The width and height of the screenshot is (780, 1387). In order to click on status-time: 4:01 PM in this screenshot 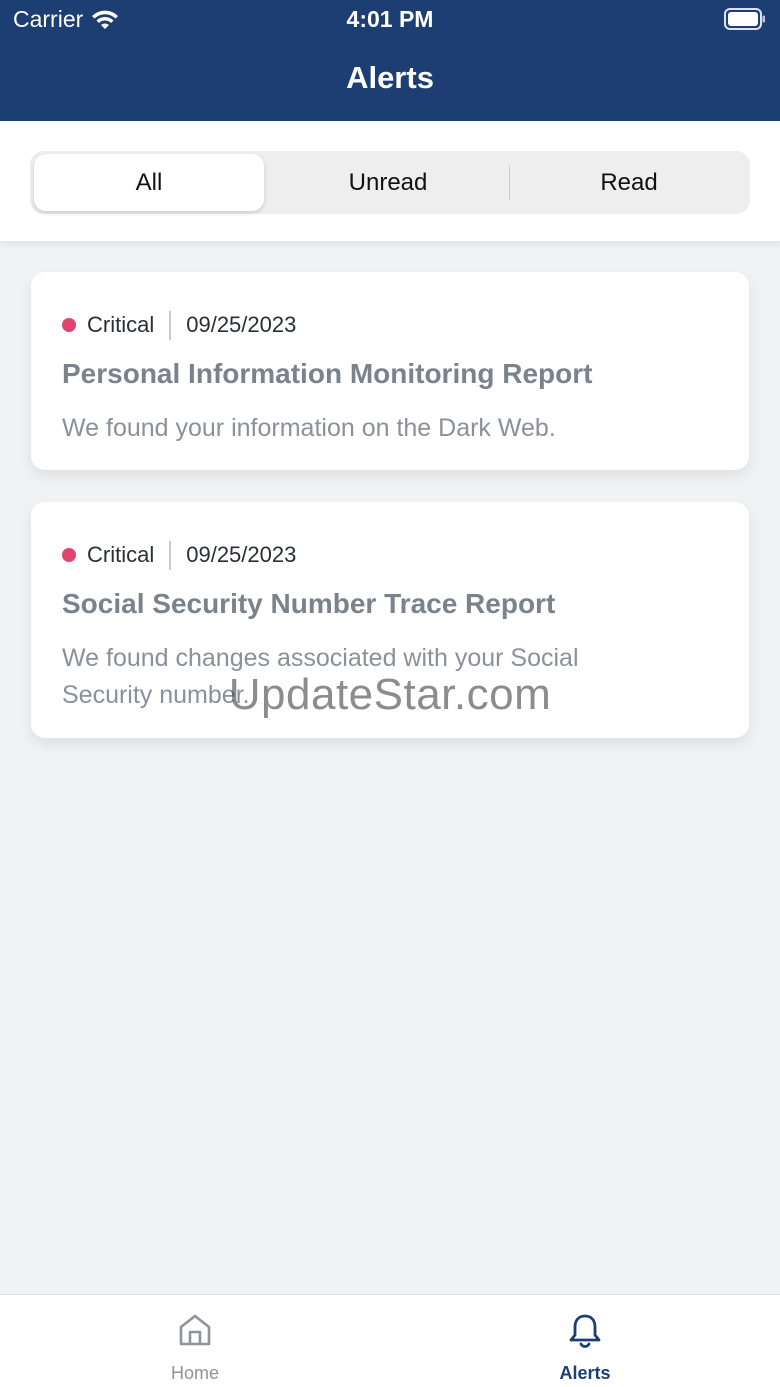, I will do `click(390, 19)`.